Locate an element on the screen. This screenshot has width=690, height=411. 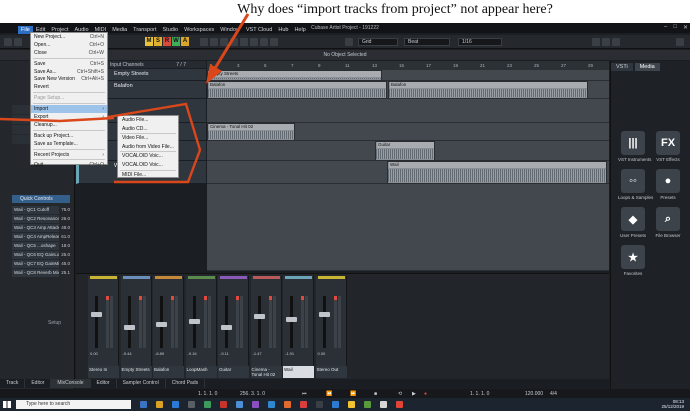
annotation-arrow-line is located at coordinates (231, 42).